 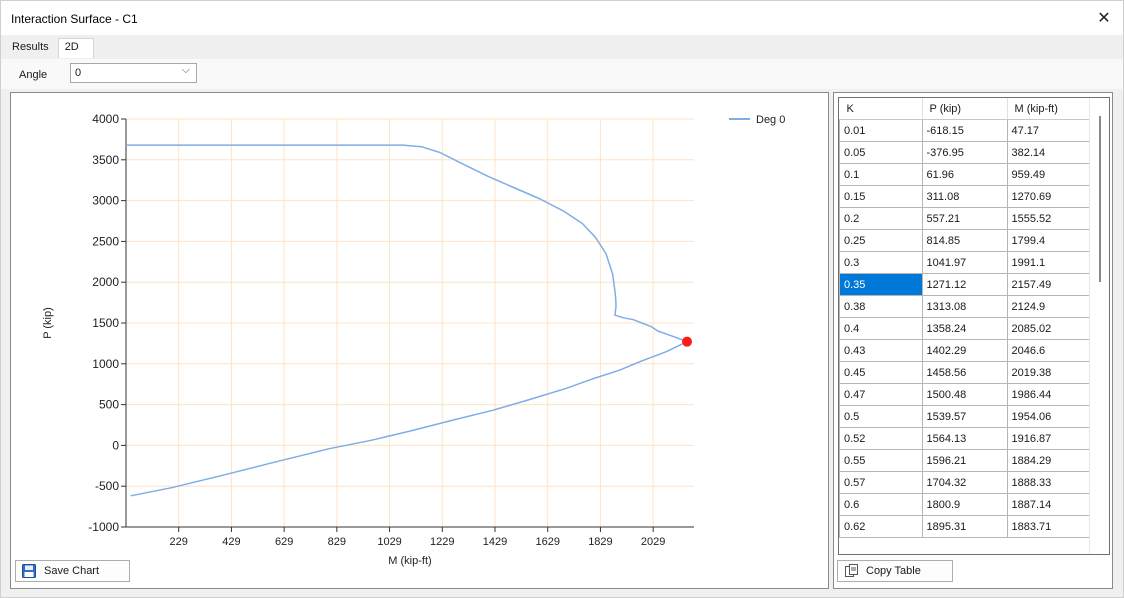 What do you see at coordinates (687, 341) in the screenshot?
I see `selected-point-marker` at bounding box center [687, 341].